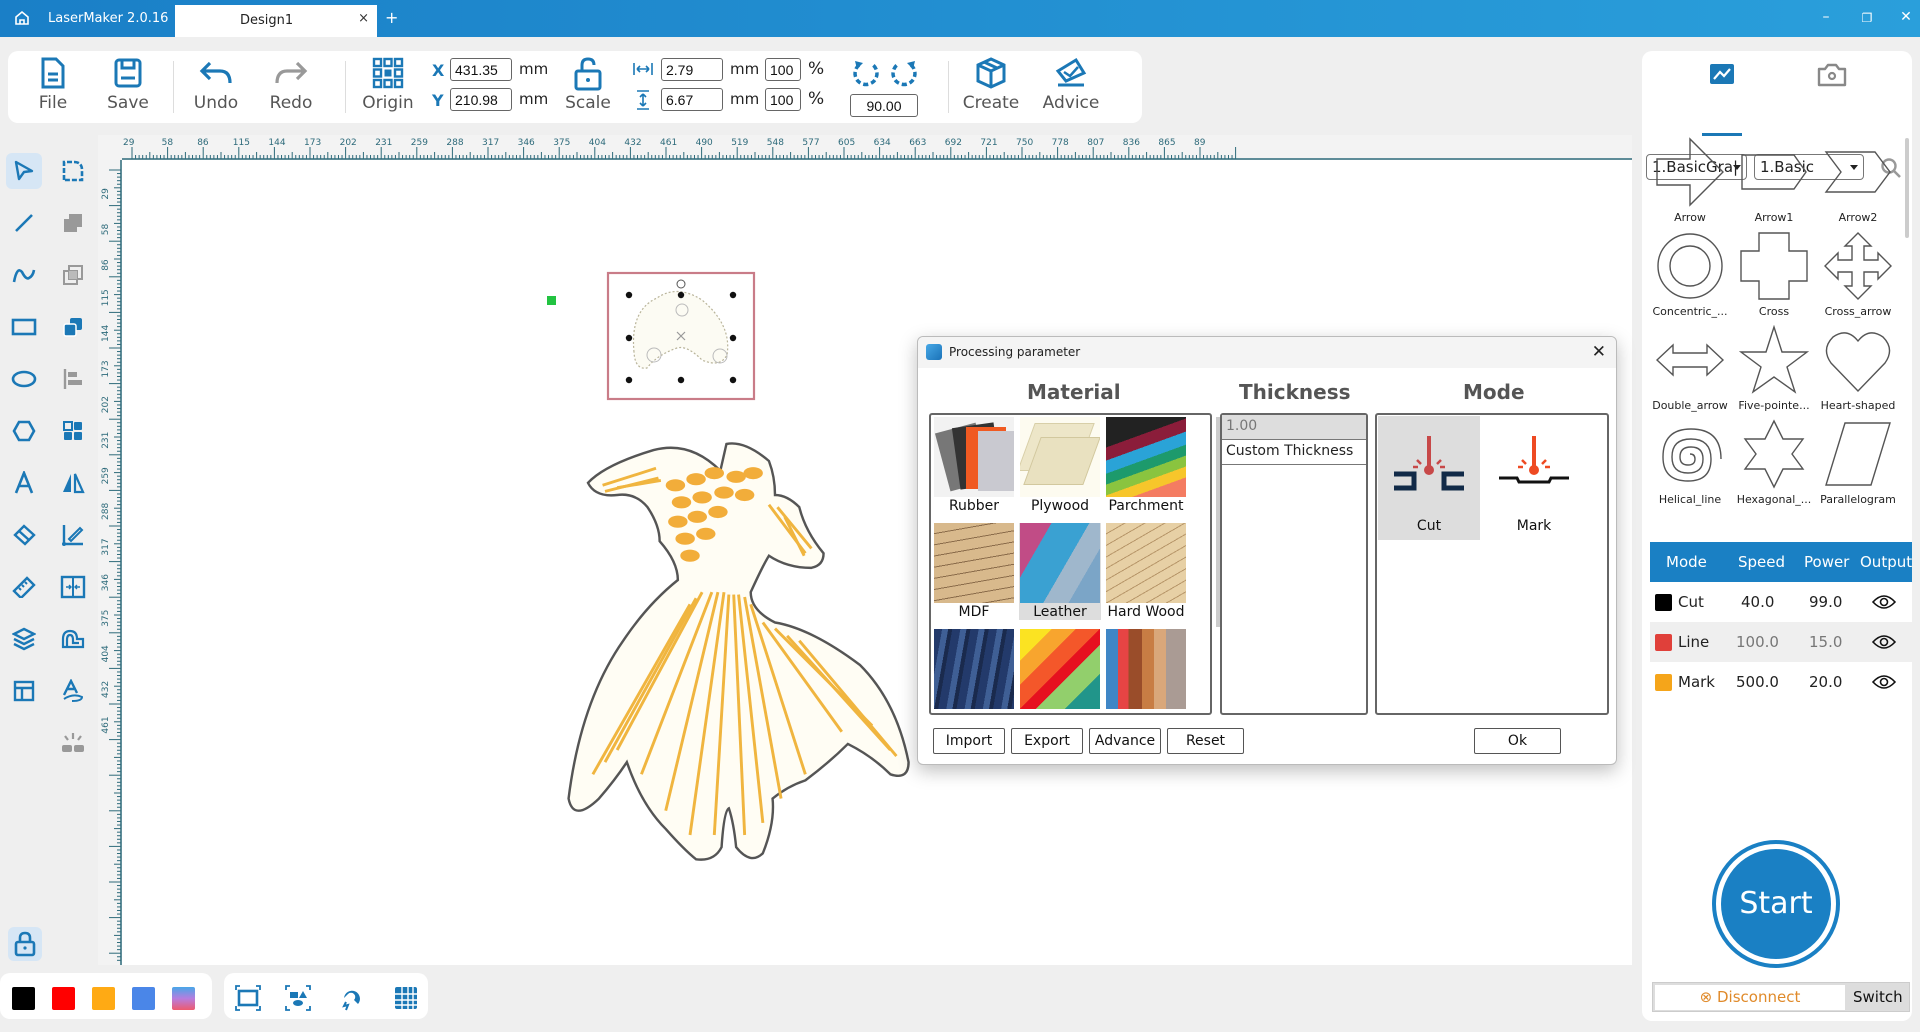 Image resolution: width=1920 pixels, height=1032 pixels. Describe the element at coordinates (24, 483) in the screenshot. I see `text-tool` at that location.